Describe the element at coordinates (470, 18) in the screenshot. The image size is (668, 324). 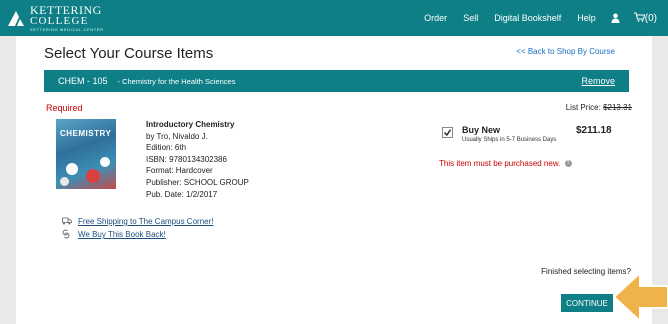
I see `nav-sell: Sell` at that location.